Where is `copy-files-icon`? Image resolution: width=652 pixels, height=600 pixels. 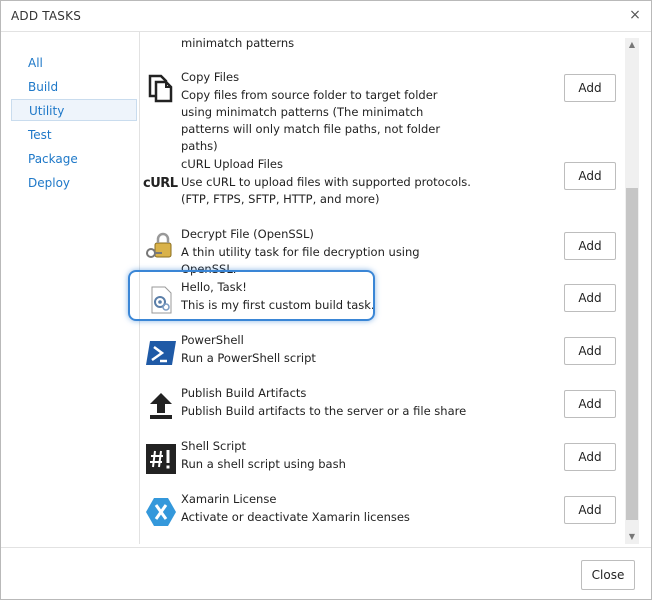
copy-files-icon is located at coordinates (160, 88).